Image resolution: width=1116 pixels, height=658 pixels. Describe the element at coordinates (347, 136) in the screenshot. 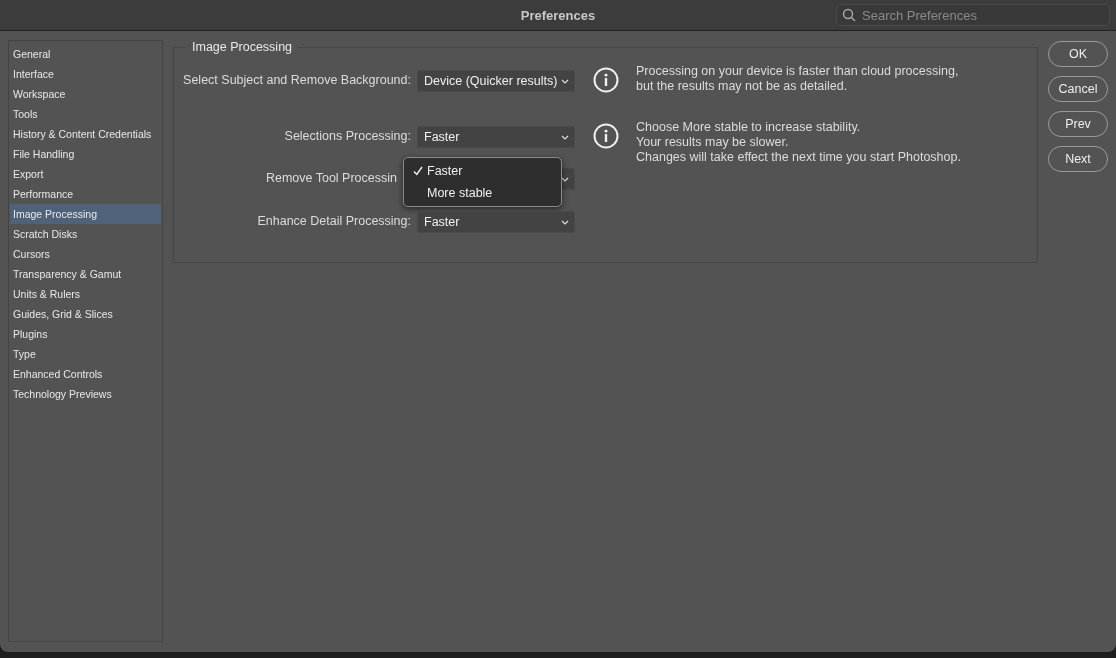

I see `field-label: Selections Processing:` at that location.